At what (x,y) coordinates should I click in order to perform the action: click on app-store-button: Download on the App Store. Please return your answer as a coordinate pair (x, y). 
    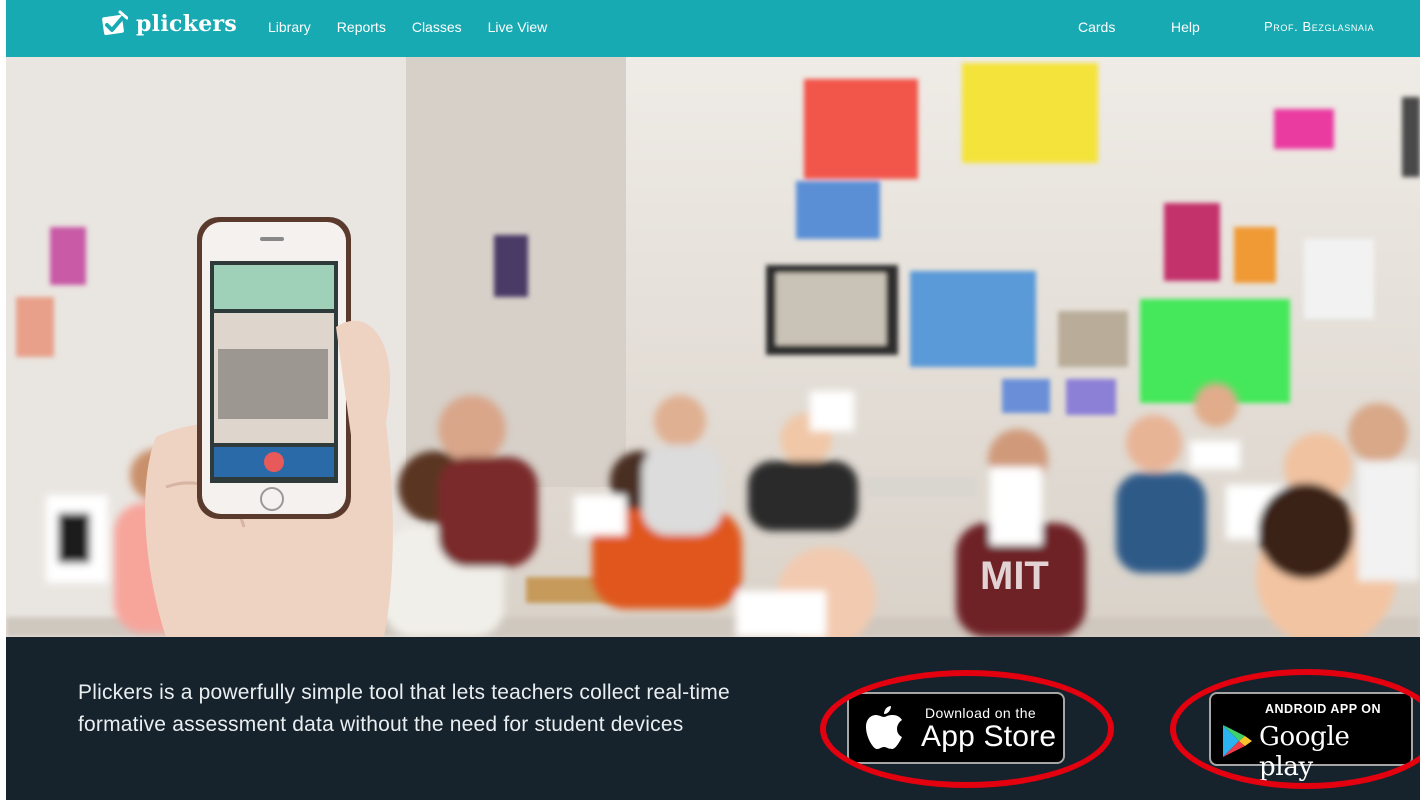
    Looking at the image, I should click on (956, 728).